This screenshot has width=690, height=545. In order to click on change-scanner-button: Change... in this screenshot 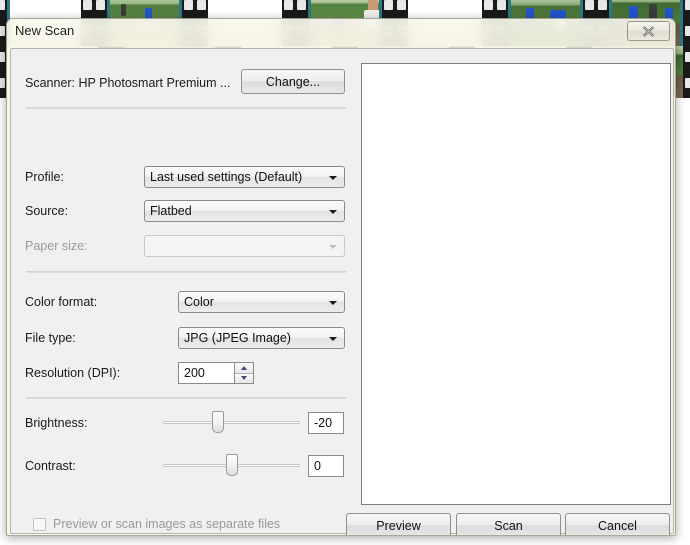, I will do `click(293, 81)`.